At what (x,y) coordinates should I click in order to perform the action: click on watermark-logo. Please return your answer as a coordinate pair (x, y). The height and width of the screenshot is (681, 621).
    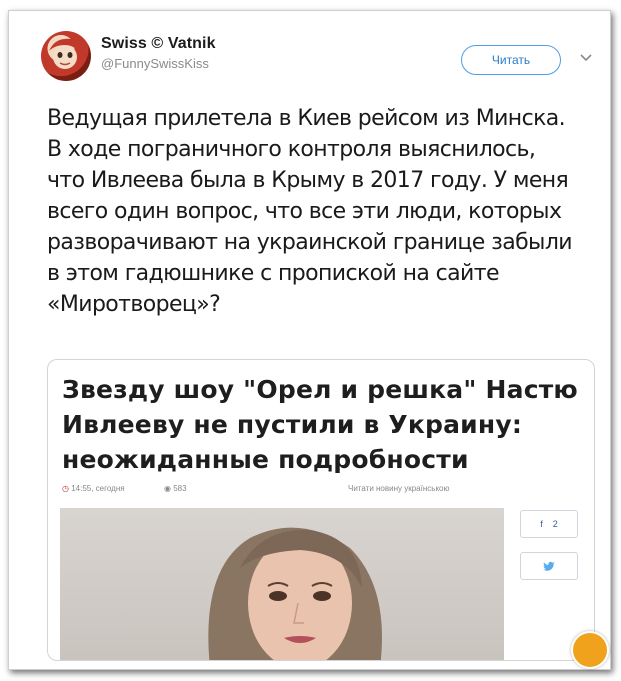
    Looking at the image, I should click on (590, 650).